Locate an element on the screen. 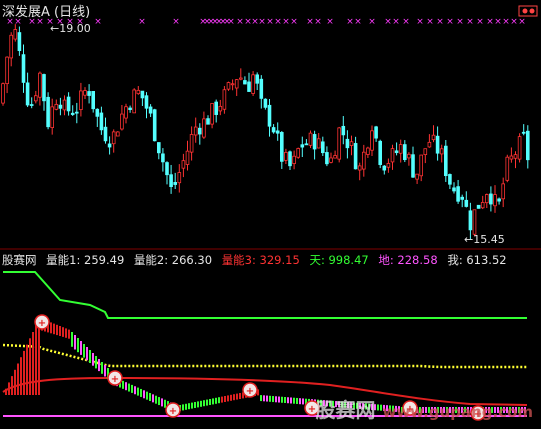 The width and height of the screenshot is (541, 429). corner-icon is located at coordinates (528, 9).